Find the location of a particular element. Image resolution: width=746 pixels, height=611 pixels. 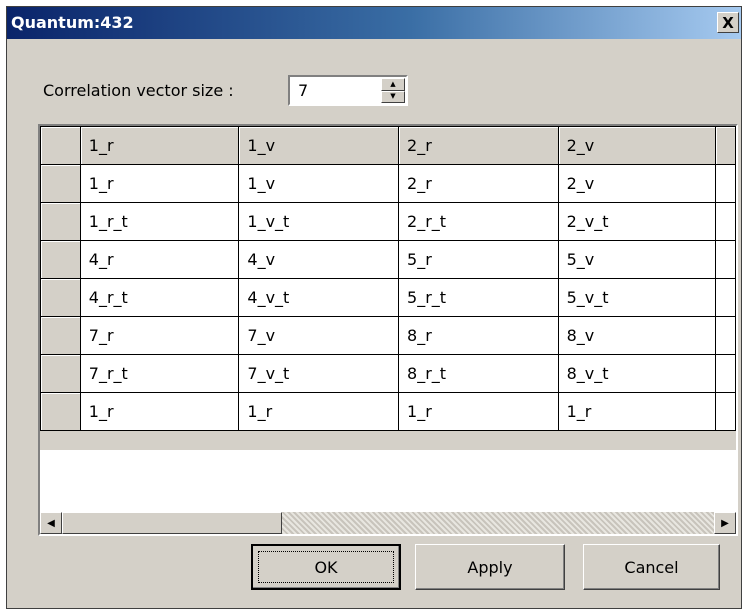

cancel-button: Cancel is located at coordinates (651, 567).